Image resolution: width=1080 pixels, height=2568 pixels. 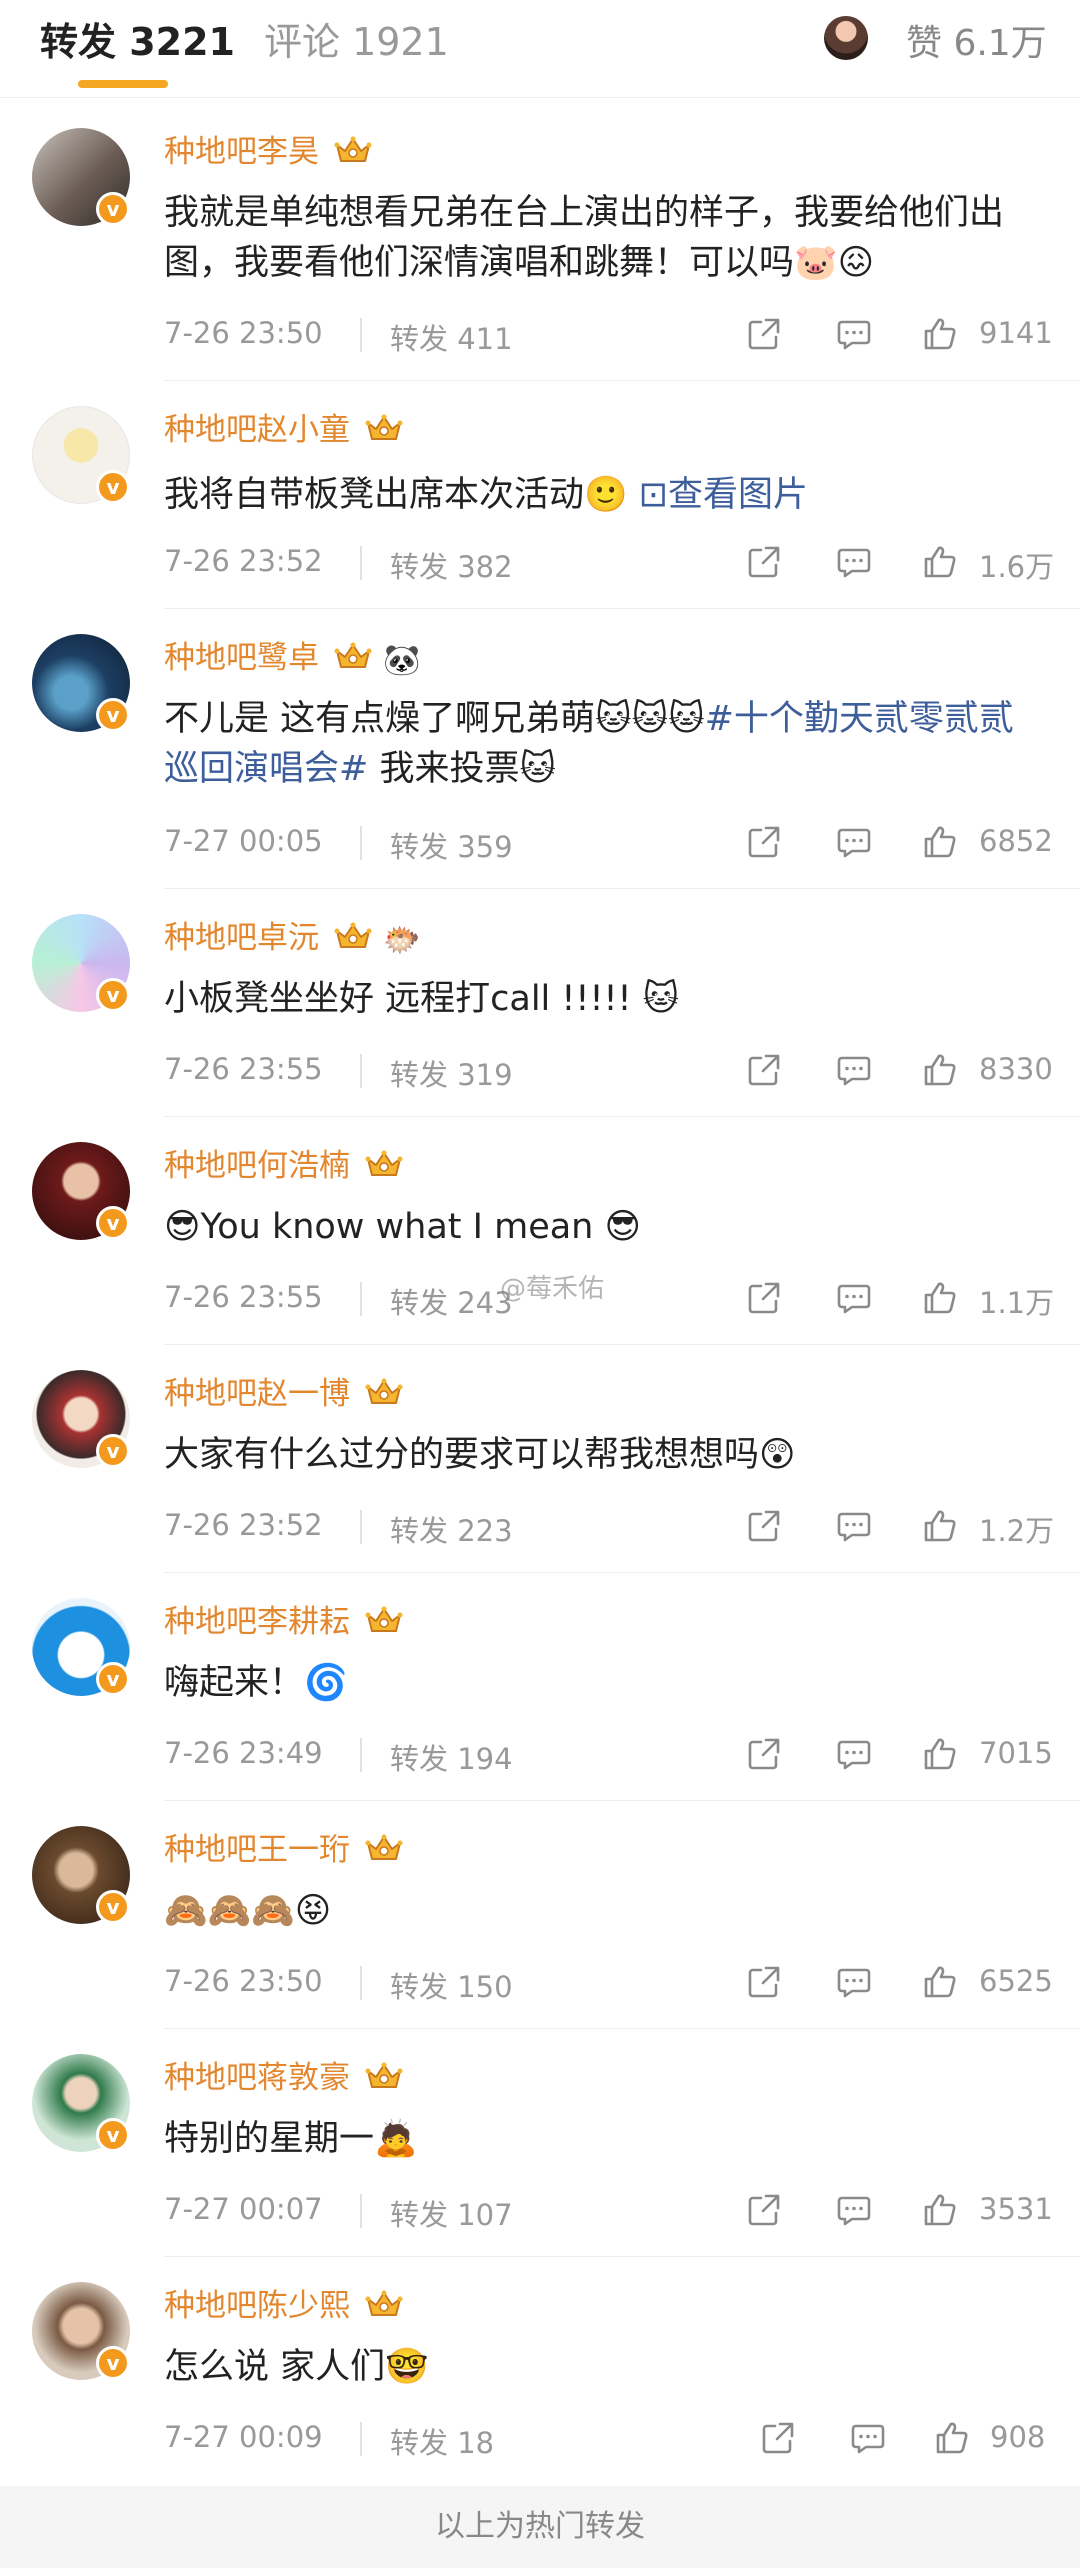 I want to click on timestamp: 7-26 23:50, so click(x=243, y=1981).